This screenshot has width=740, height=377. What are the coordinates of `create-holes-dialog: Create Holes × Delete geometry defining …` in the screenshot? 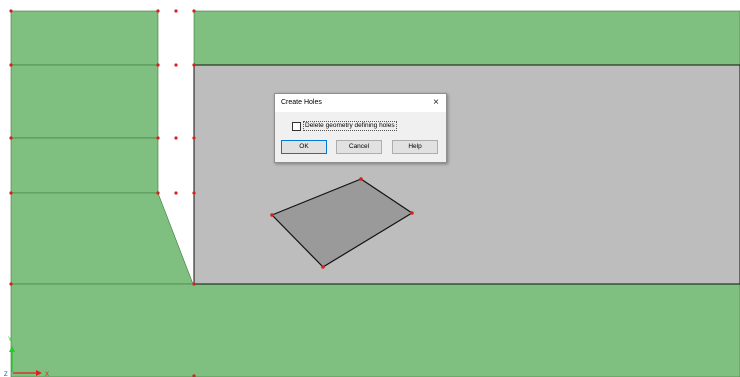 It's located at (360, 128).